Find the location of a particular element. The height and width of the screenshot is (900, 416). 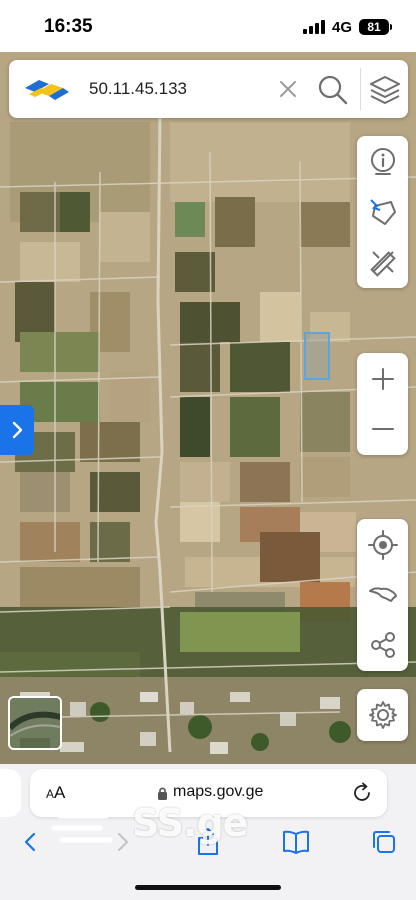

back-button is located at coordinates (31, 842).